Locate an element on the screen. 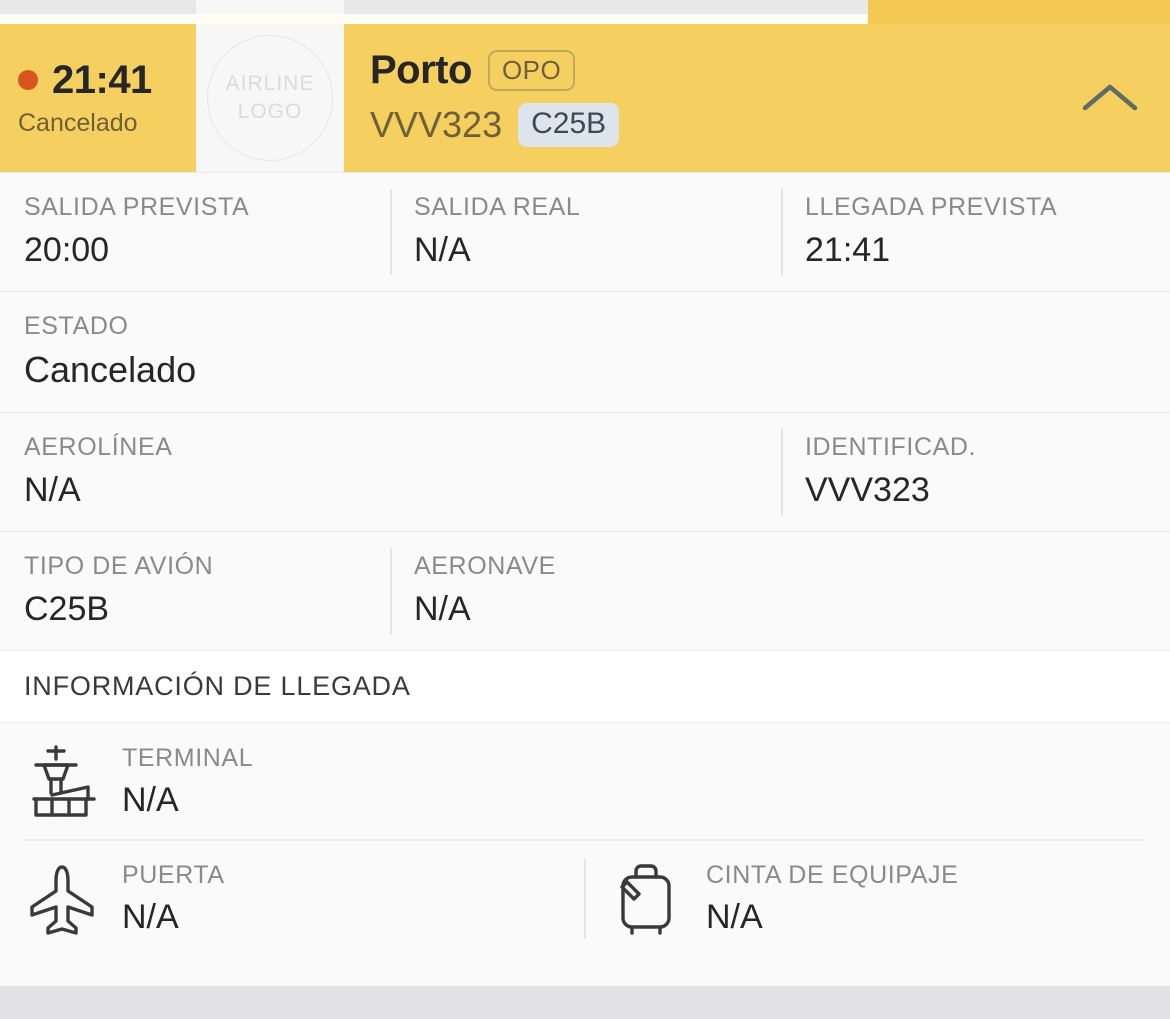  airline-logo-placeholder: AIRLINE LOGO is located at coordinates (270, 98).